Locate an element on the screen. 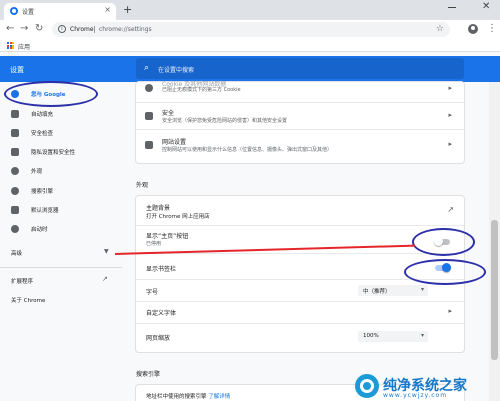 The width and height of the screenshot is (500, 401). sidebar-extensions-label: 扩展程序 is located at coordinates (22, 282).